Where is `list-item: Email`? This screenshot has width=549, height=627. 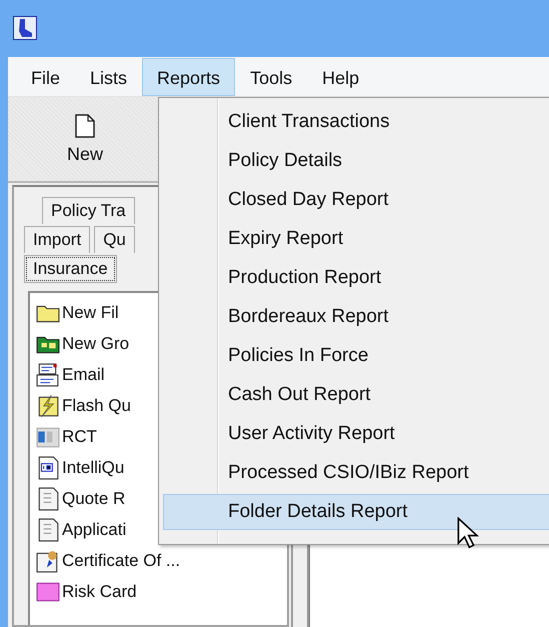
list-item: Email is located at coordinates (83, 374).